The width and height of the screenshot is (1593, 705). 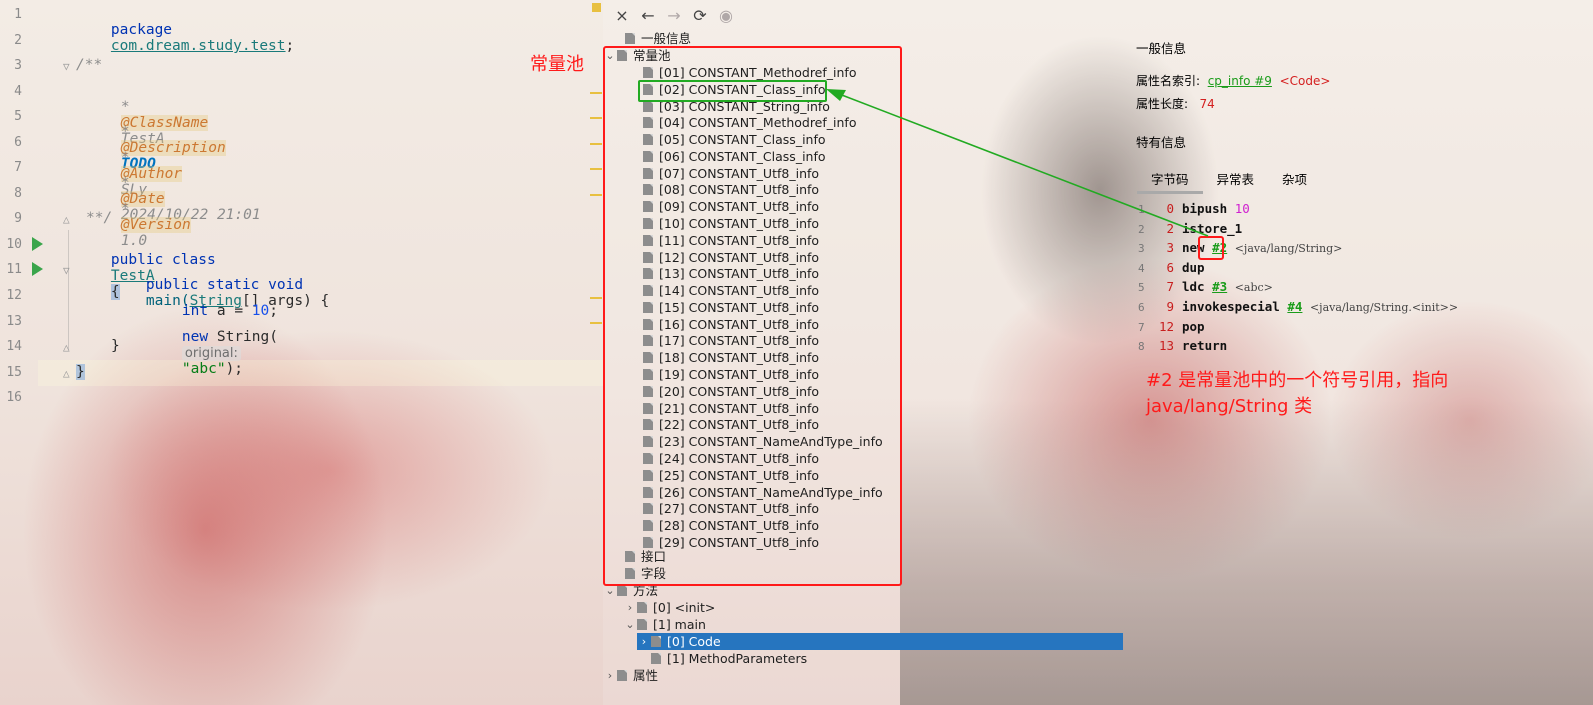 I want to click on annotation-arrow, so click(x=1017, y=163).